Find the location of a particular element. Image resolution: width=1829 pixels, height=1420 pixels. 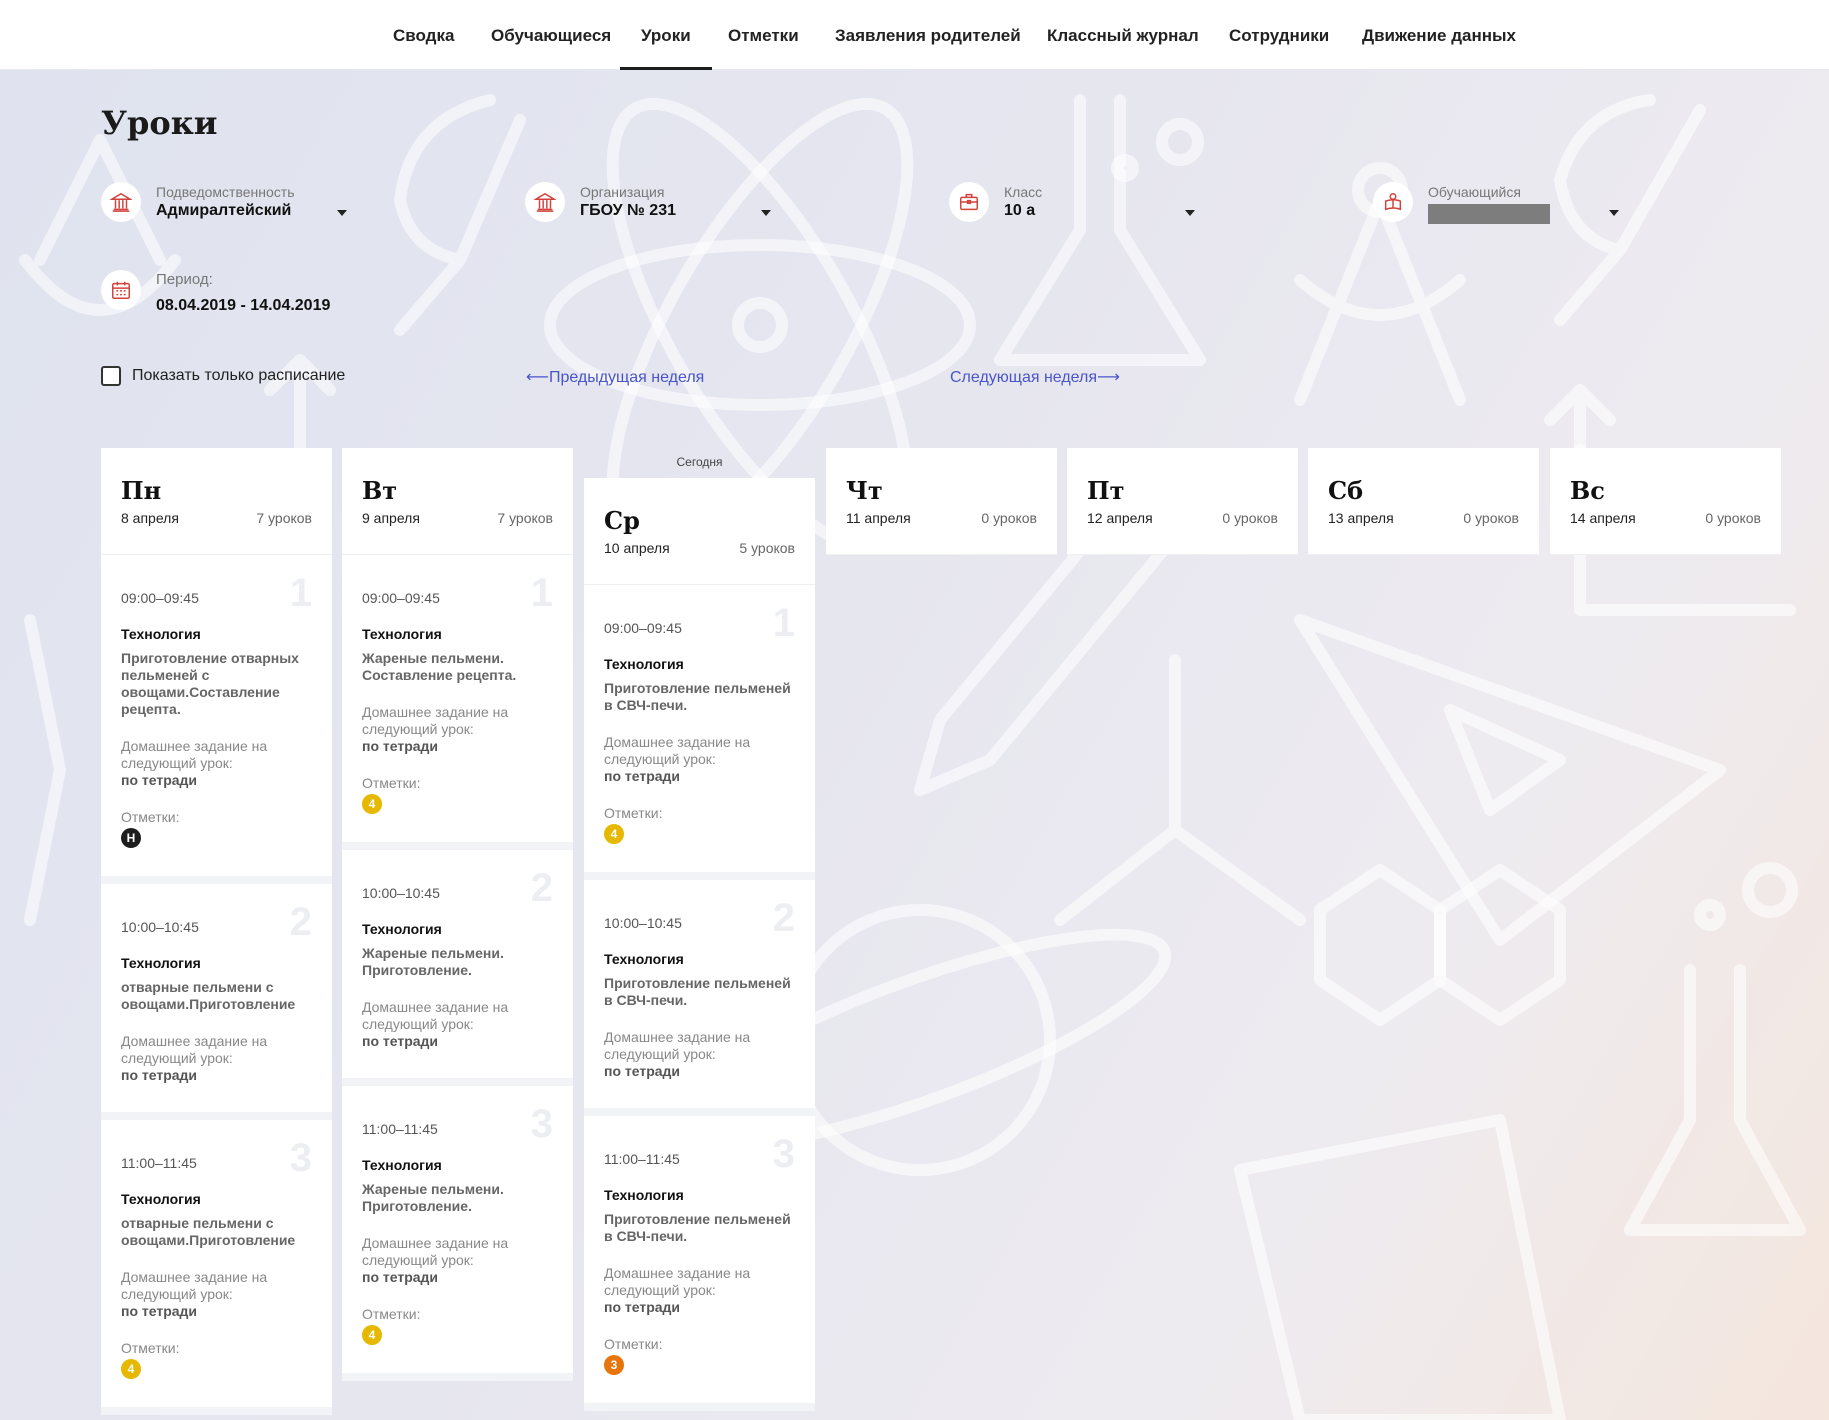

day-header: Сб 13 апреля 0 уроков is located at coordinates (1423, 501).